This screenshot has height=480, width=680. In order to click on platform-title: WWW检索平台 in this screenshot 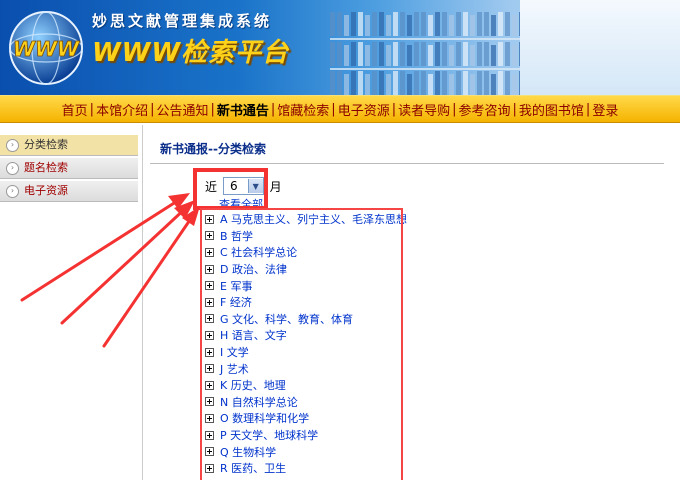, I will do `click(191, 53)`.